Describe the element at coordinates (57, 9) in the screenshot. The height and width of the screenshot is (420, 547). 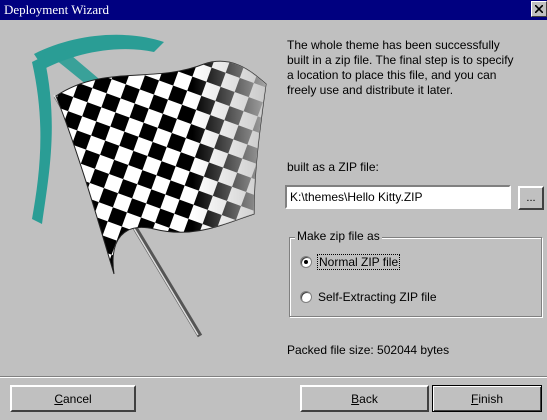
I see `window-title: Deployment Wizard` at that location.